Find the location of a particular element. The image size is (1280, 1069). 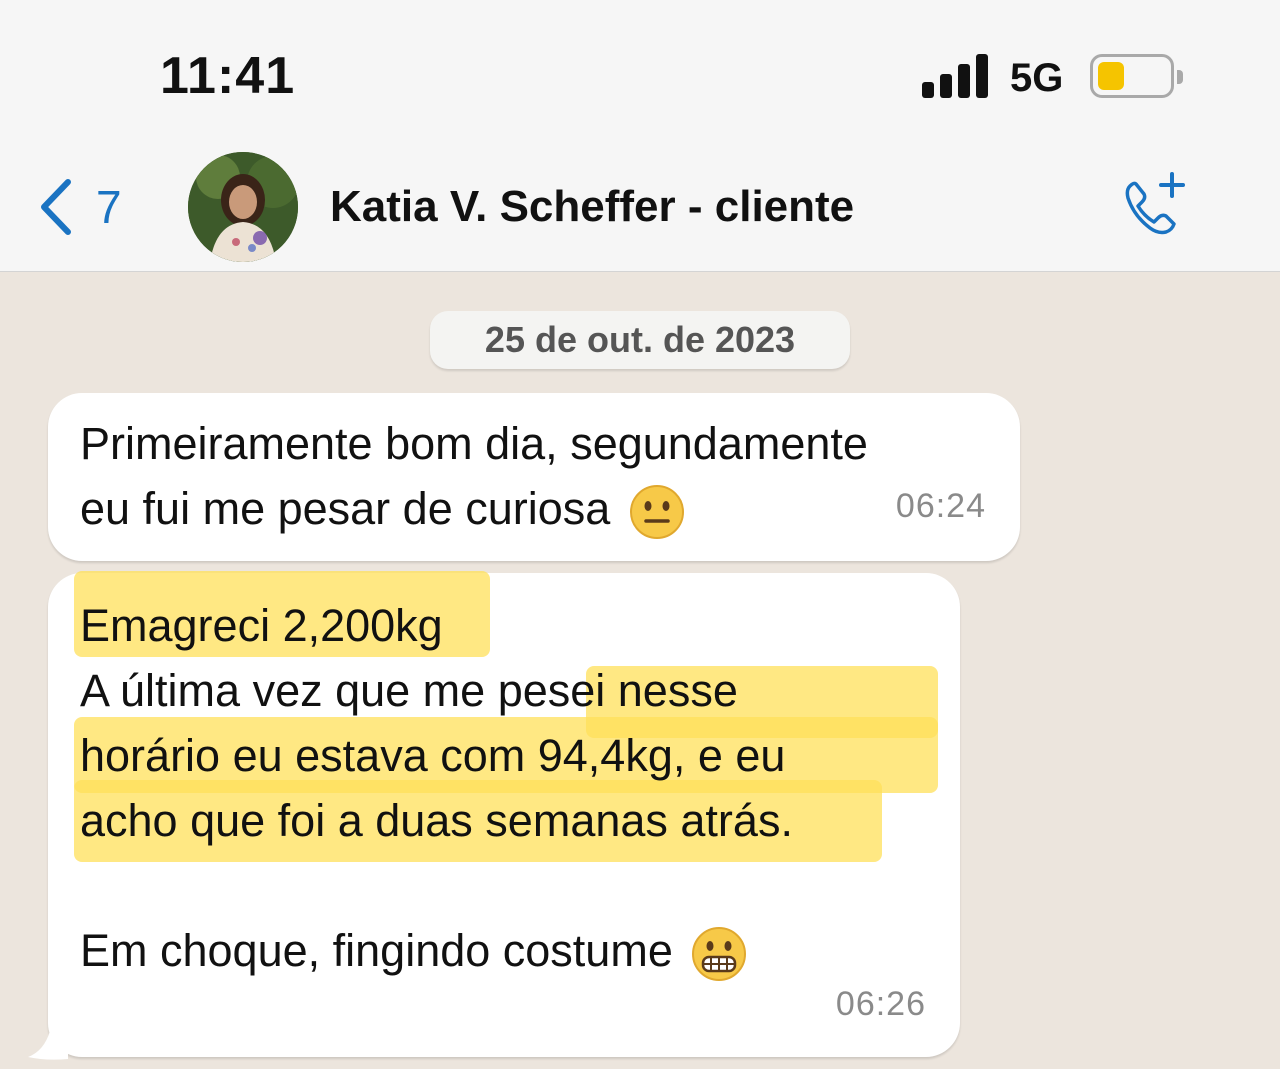

signal-icon is located at coordinates (955, 76).